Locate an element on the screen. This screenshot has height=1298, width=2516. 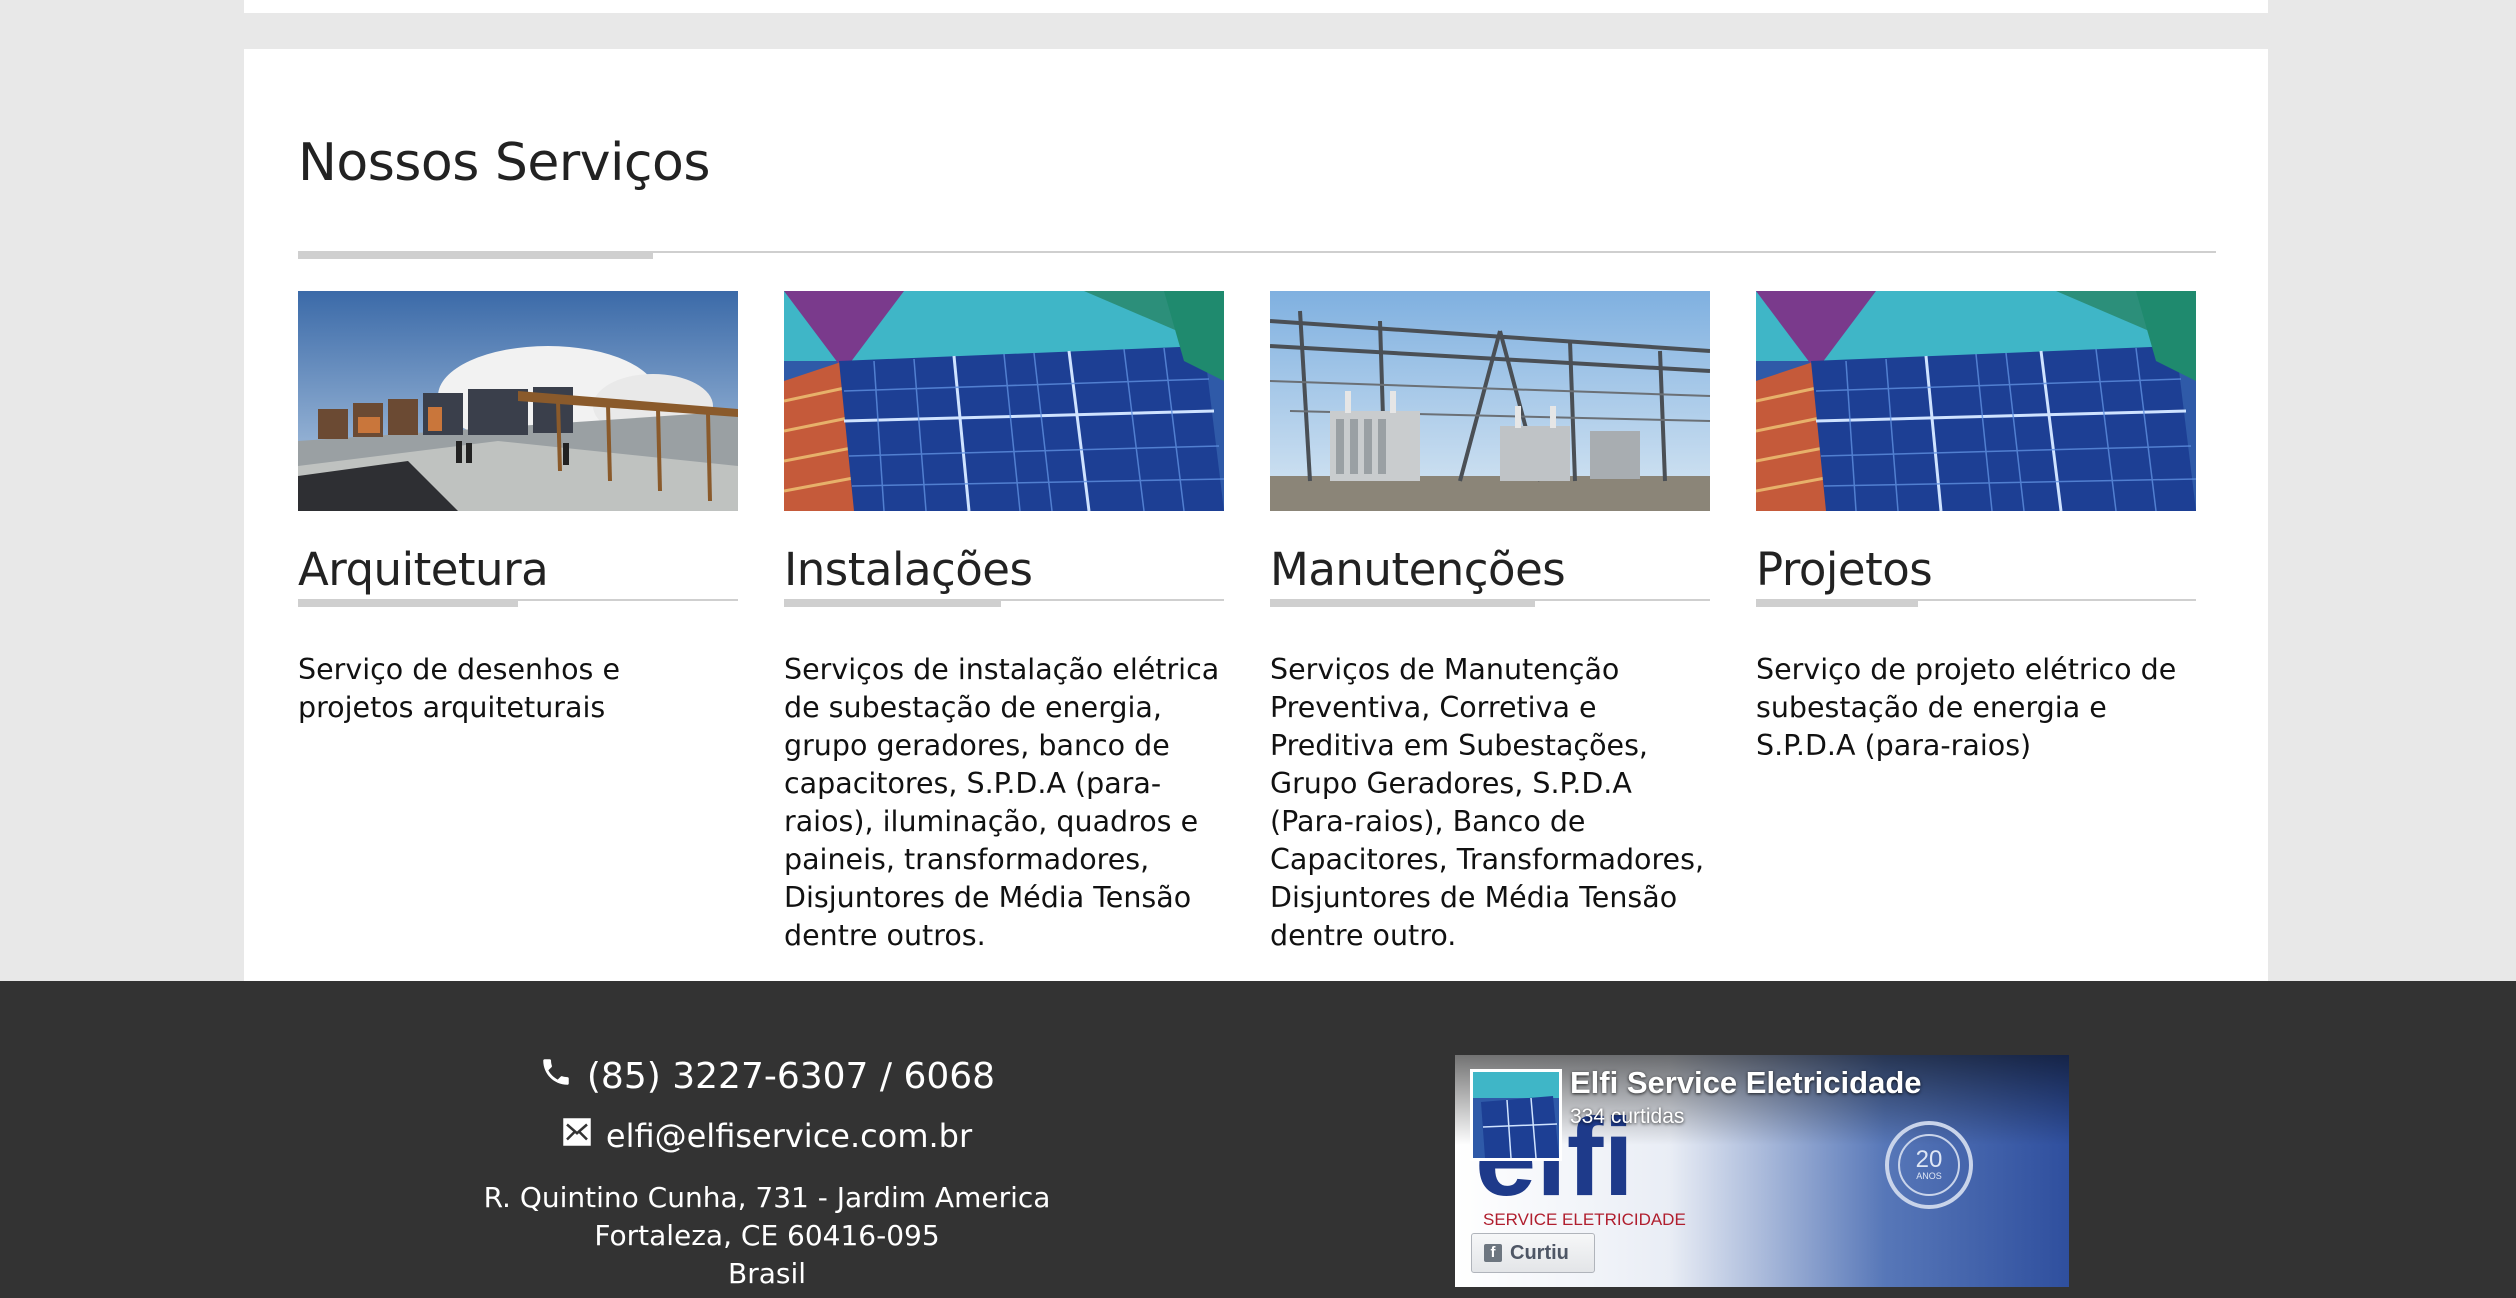
service-title-wrap: Manutenções is located at coordinates (1490, 575).